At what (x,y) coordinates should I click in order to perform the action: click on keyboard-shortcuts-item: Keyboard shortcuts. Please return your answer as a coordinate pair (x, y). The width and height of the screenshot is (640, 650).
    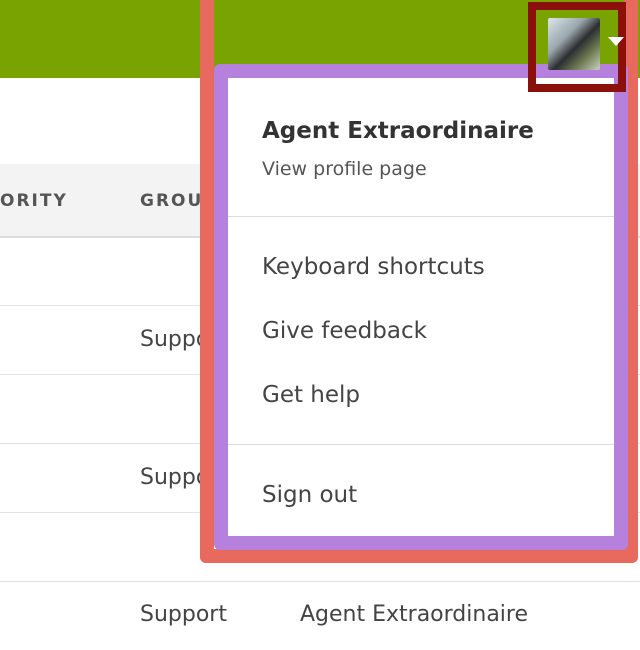
    Looking at the image, I should click on (373, 267).